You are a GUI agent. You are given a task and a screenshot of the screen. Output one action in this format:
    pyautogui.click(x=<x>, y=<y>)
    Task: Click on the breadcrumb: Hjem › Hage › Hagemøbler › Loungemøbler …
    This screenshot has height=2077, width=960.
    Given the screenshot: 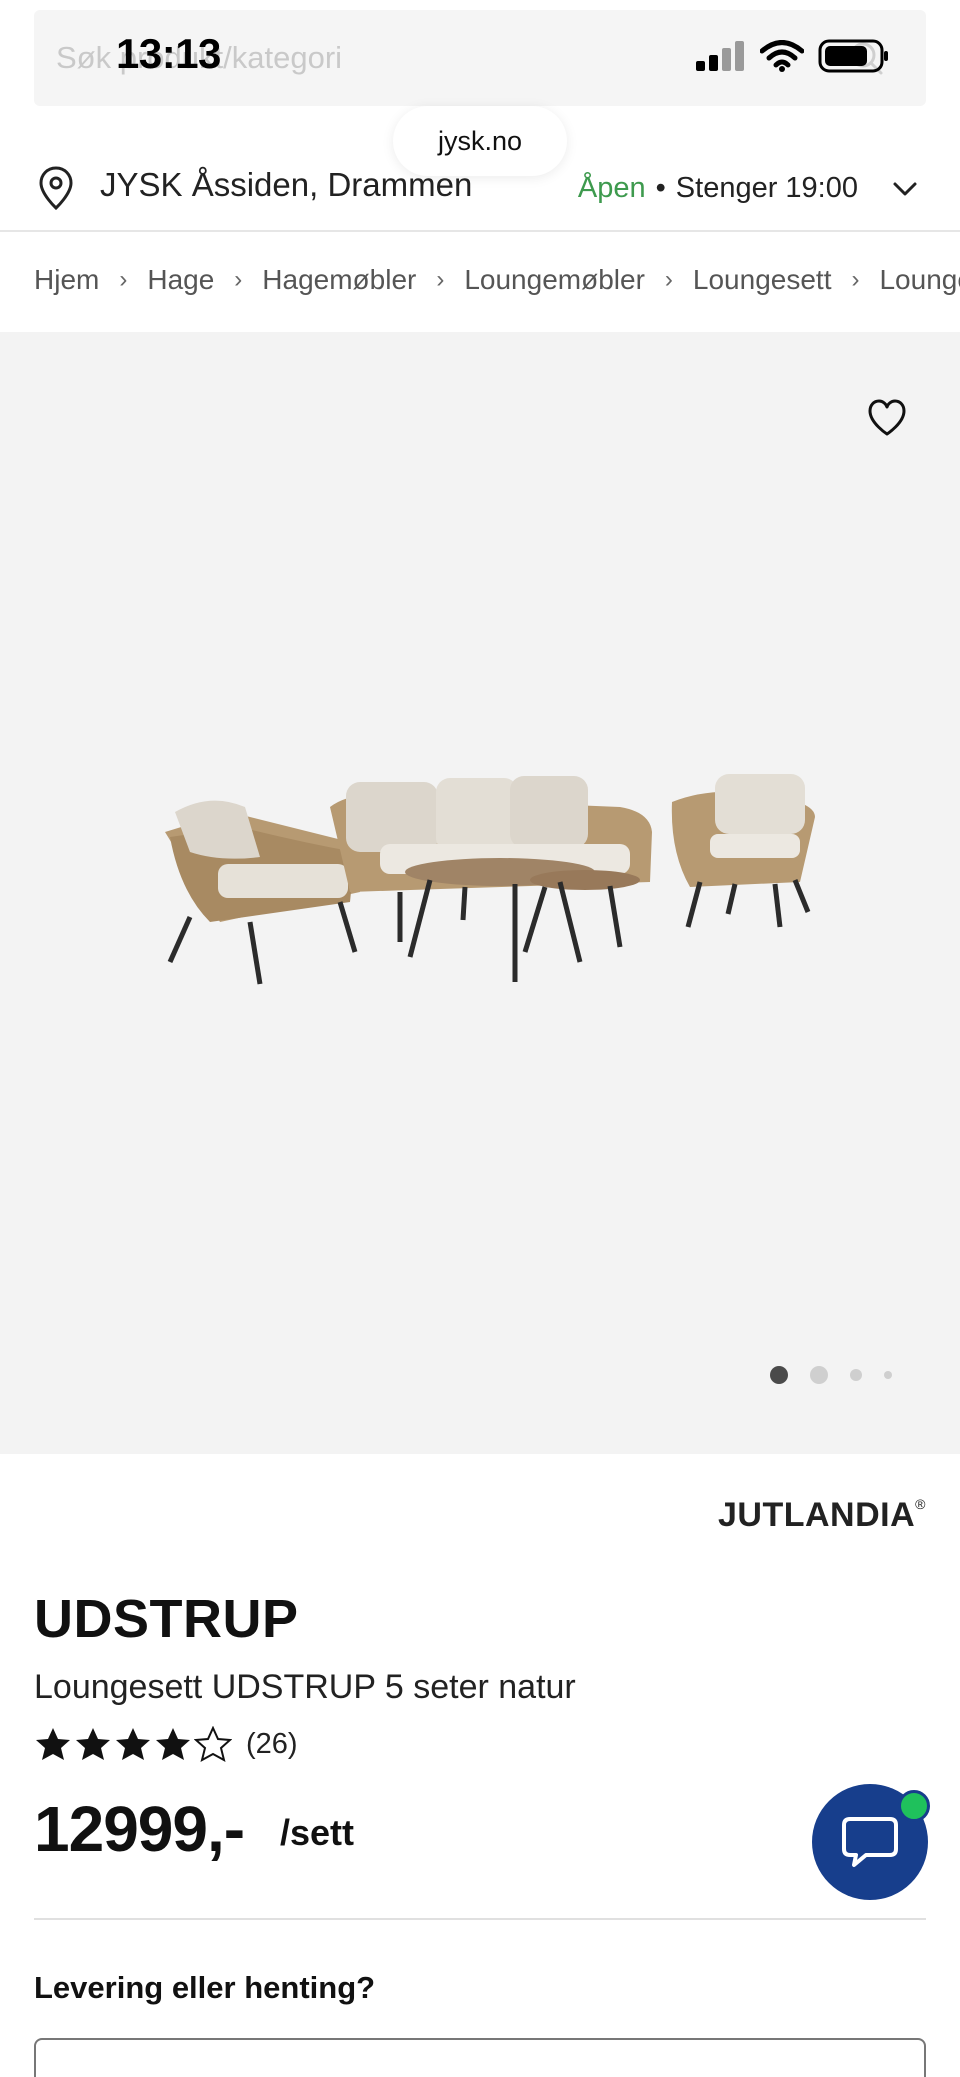 What is the action you would take?
    pyautogui.click(x=480, y=282)
    